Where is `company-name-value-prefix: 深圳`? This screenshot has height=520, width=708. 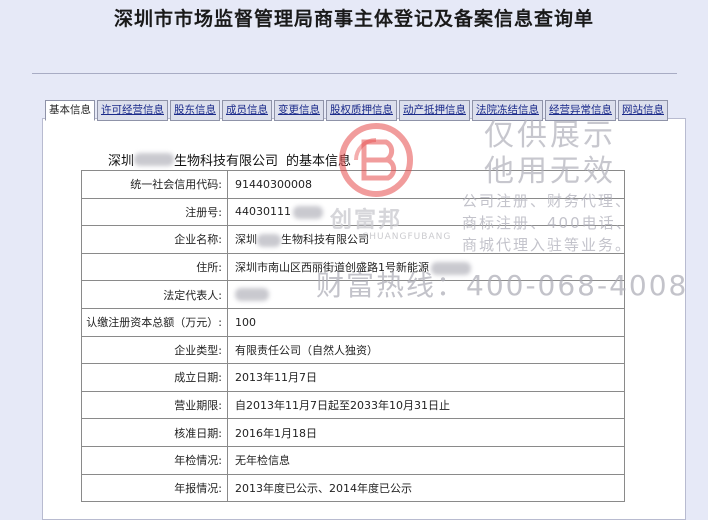
company-name-value-prefix: 深圳 is located at coordinates (246, 240).